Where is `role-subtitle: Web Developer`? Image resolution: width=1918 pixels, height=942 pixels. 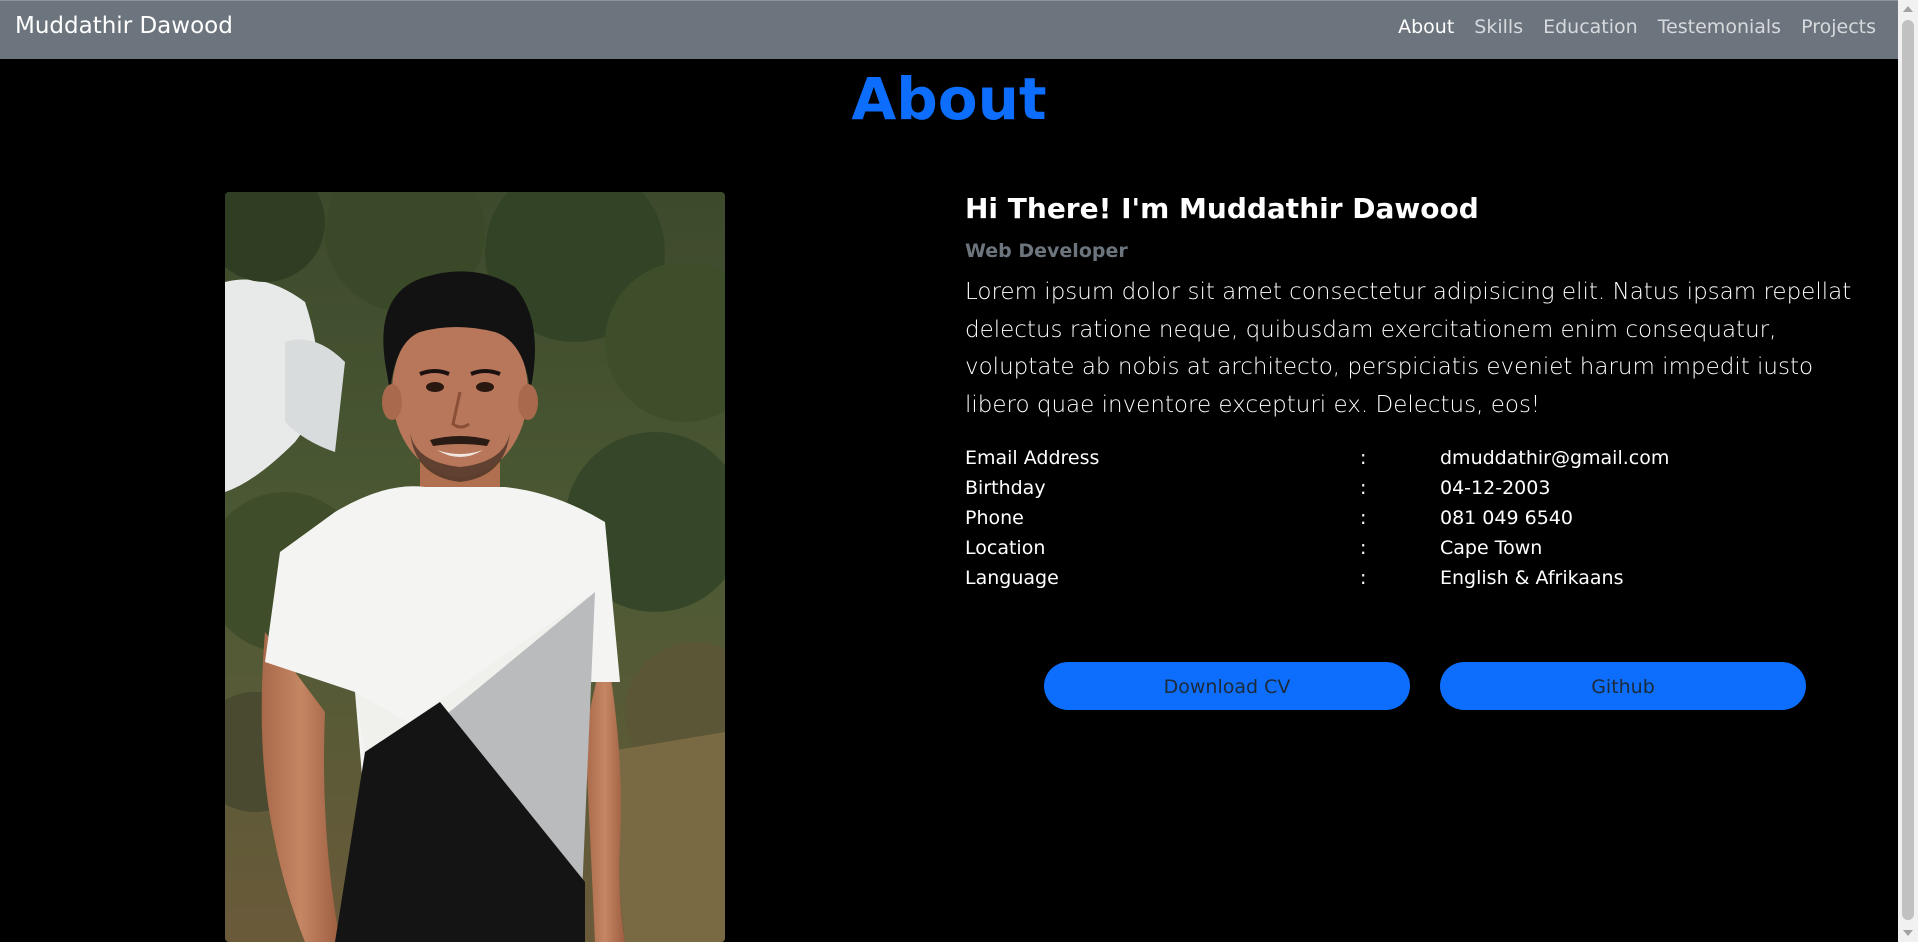 role-subtitle: Web Developer is located at coordinates (1046, 251).